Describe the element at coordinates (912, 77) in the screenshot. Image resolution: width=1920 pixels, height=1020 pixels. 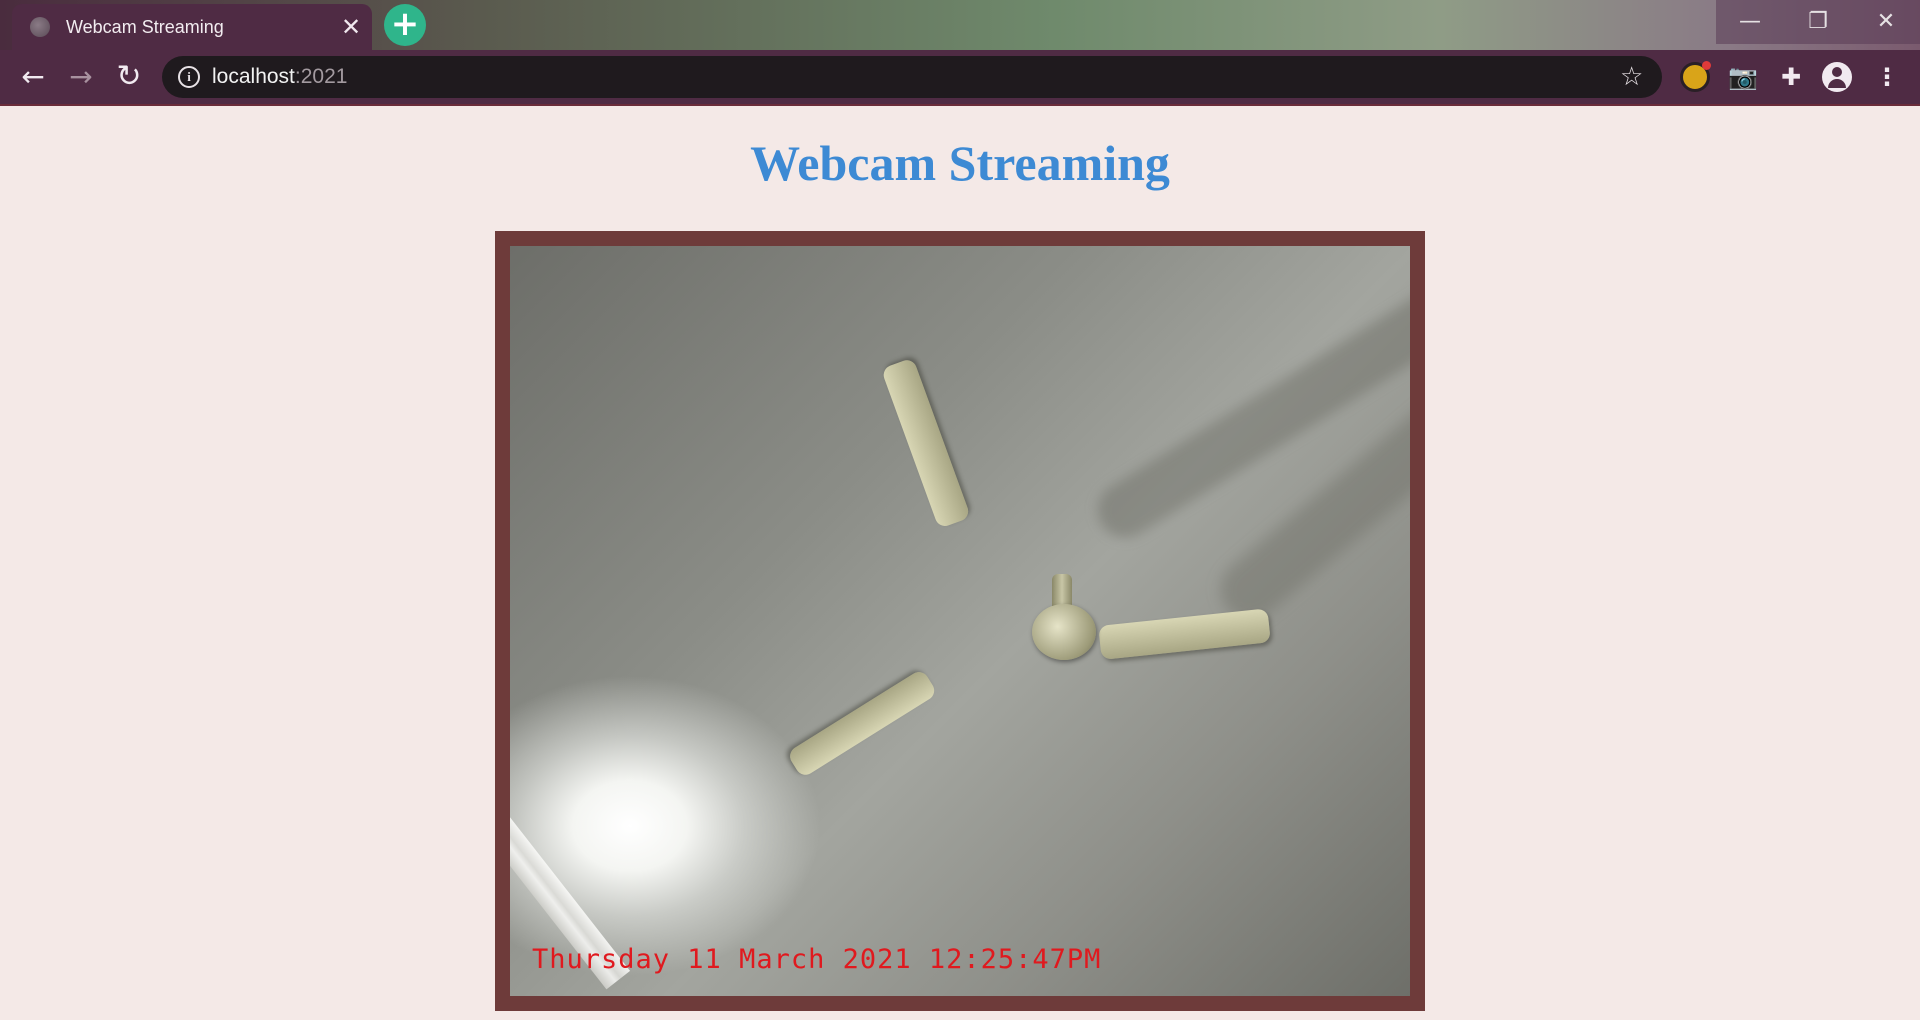
I see `address-bar: i localhost:2021 ☆` at that location.